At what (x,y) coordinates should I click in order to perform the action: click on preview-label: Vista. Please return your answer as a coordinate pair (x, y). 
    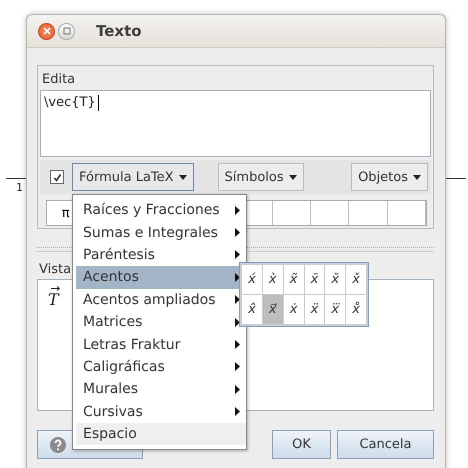
    Looking at the image, I should click on (55, 269).